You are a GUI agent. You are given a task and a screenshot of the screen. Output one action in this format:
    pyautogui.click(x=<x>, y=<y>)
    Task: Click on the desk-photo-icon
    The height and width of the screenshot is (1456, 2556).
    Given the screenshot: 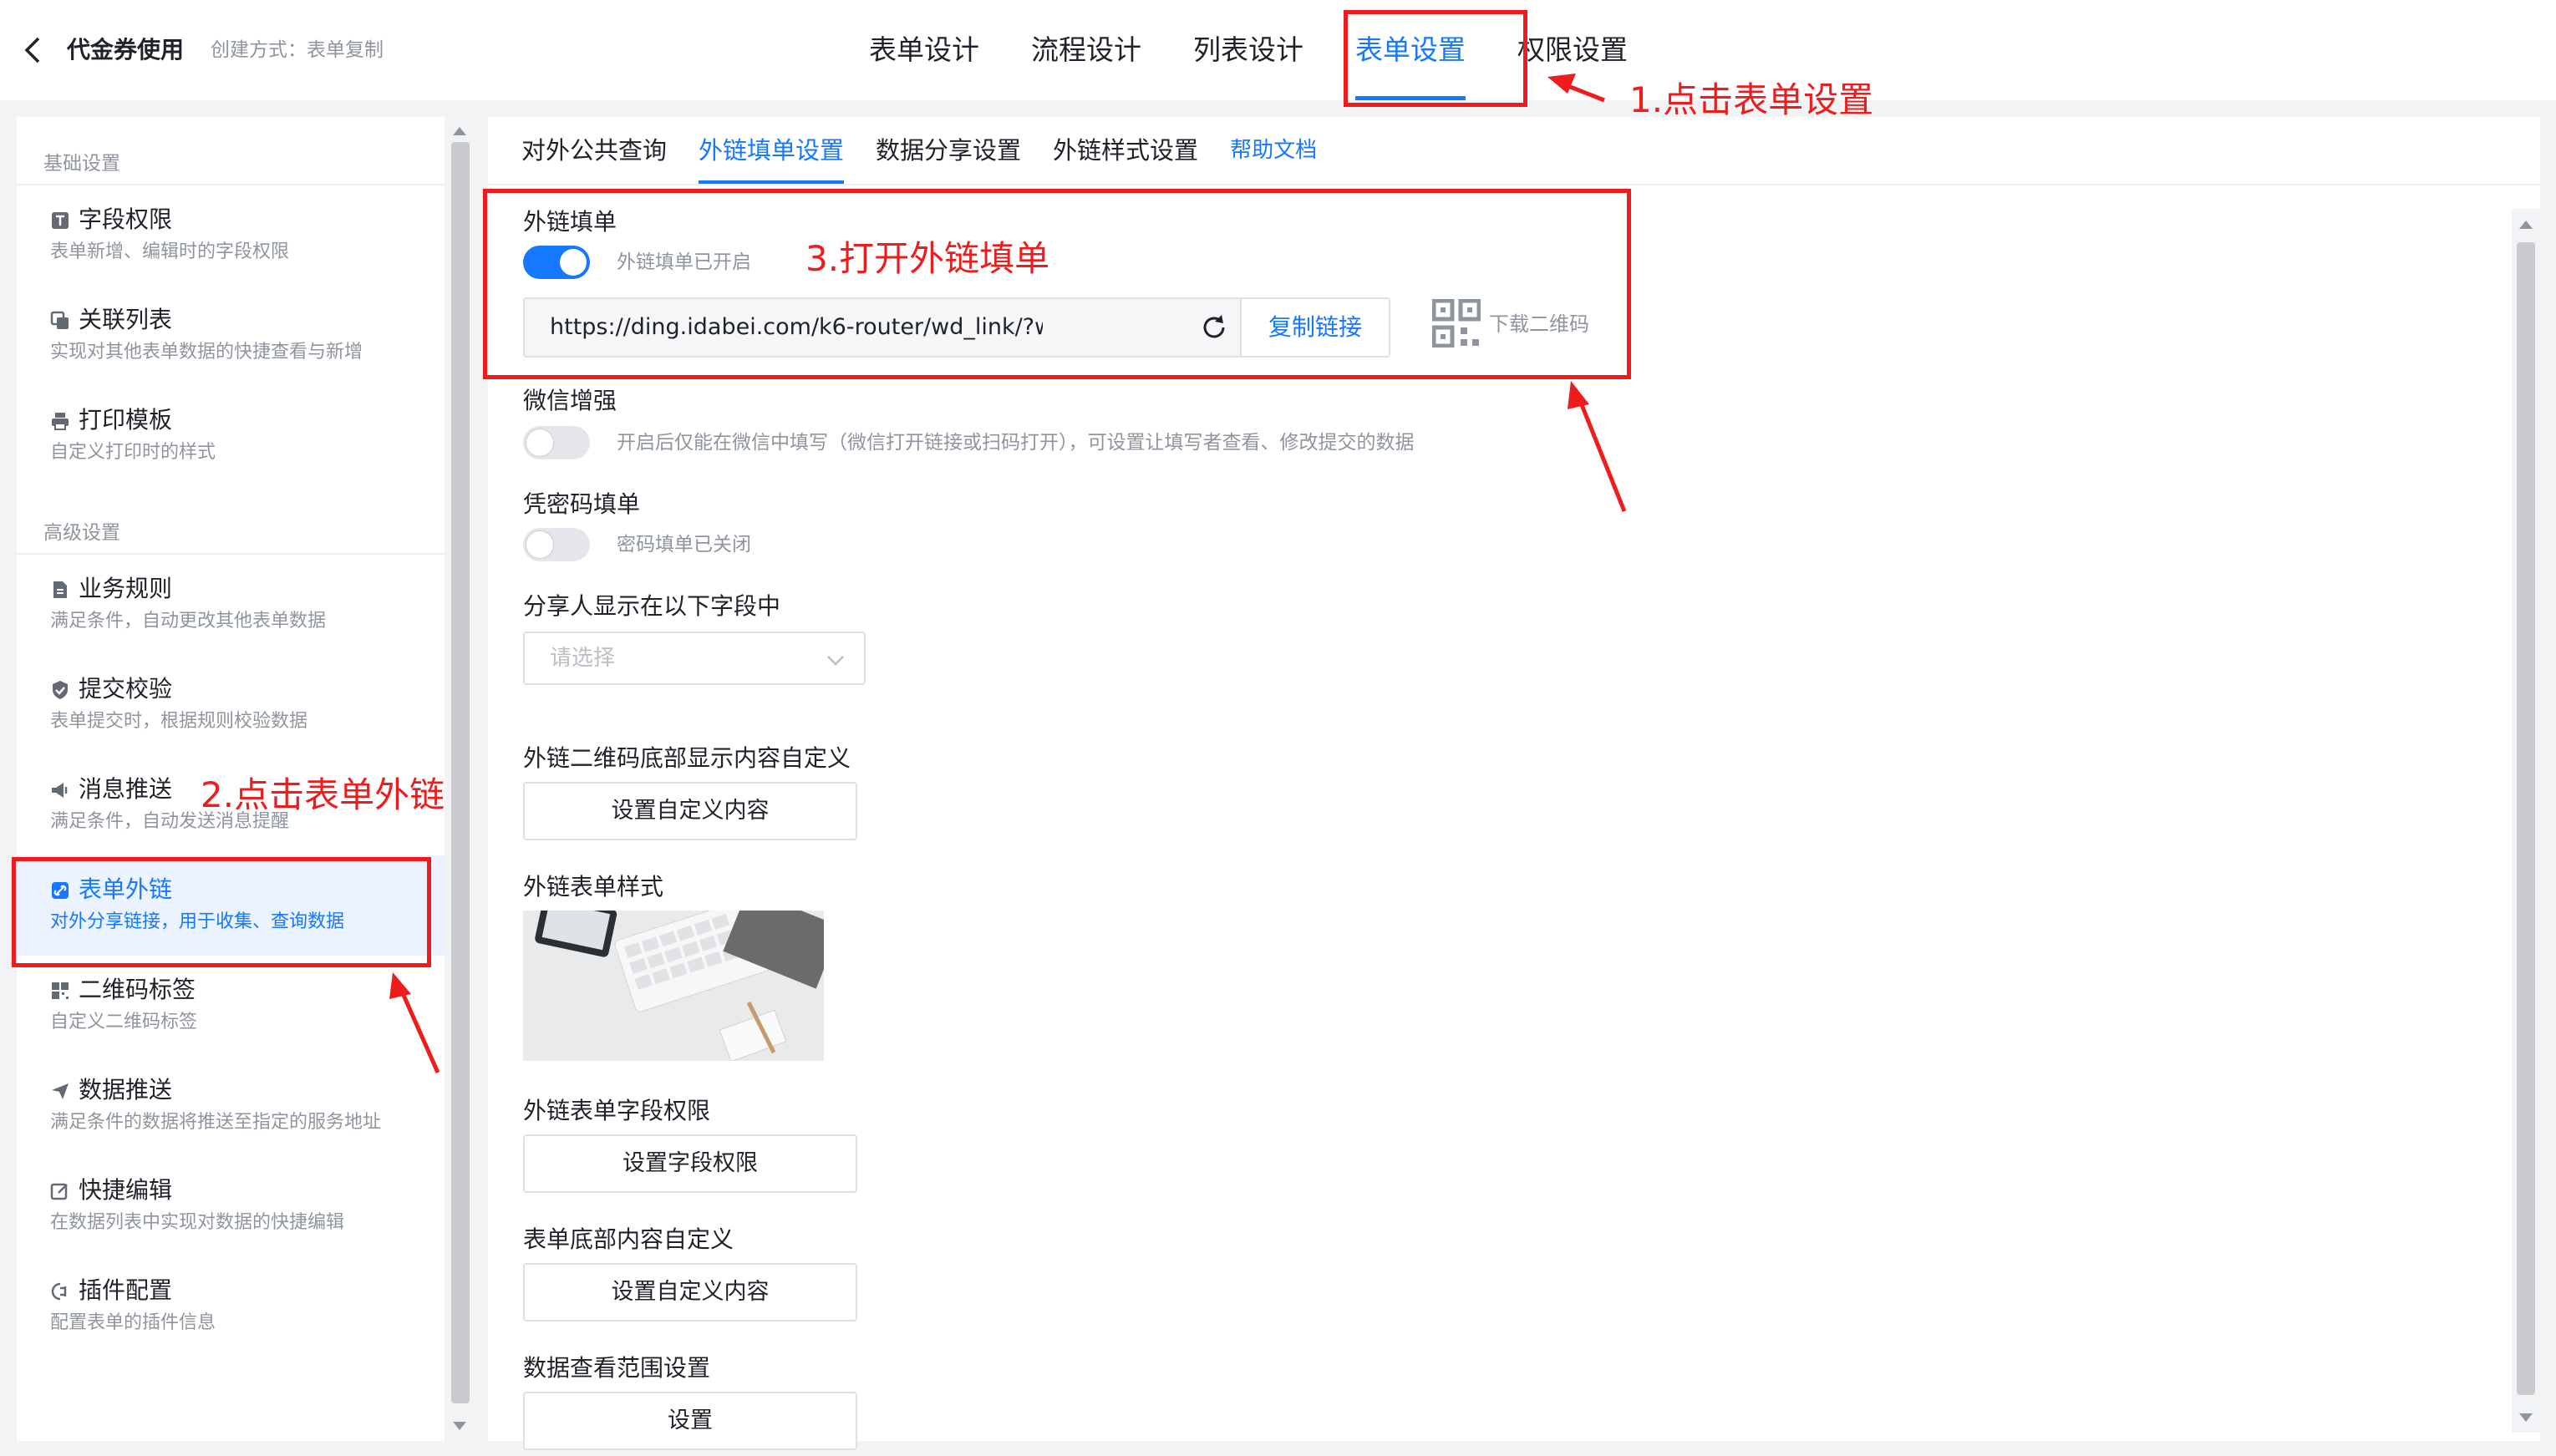 What is the action you would take?
    pyautogui.click(x=673, y=986)
    